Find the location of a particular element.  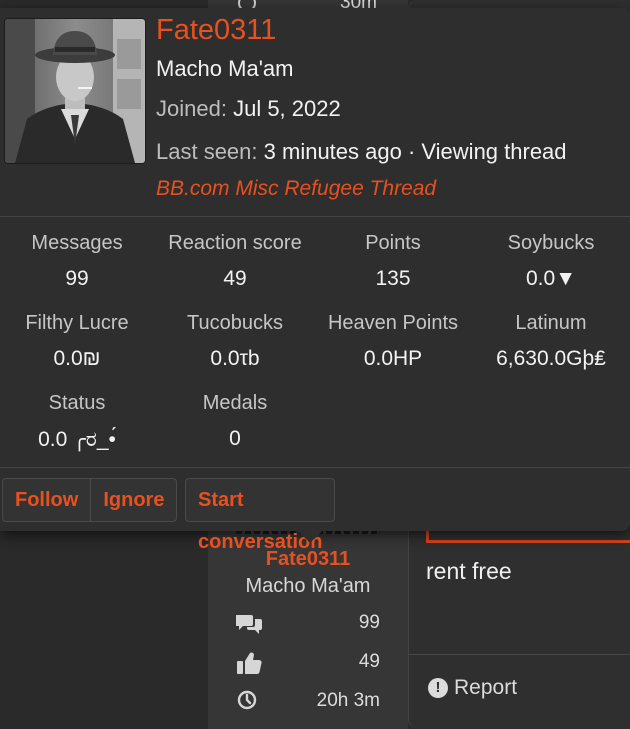

member-username-link: Fate0311 is located at coordinates (216, 30).